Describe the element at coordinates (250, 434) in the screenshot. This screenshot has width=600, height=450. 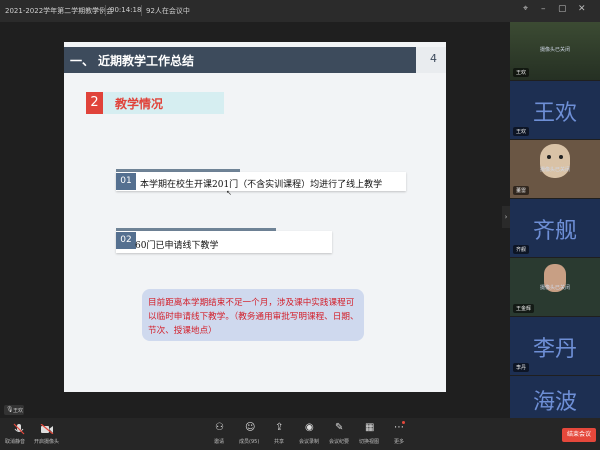
I see `participants-button: ☺ 成员(95)` at that location.